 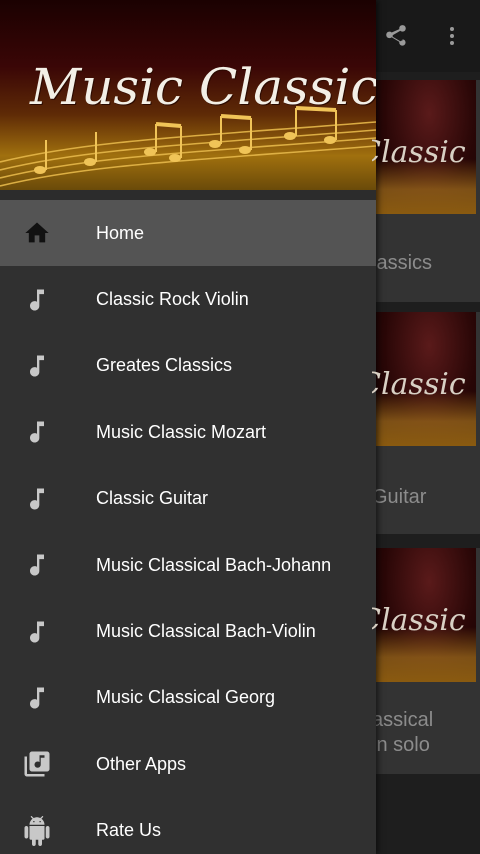 I want to click on share-icon, so click(x=396, y=35).